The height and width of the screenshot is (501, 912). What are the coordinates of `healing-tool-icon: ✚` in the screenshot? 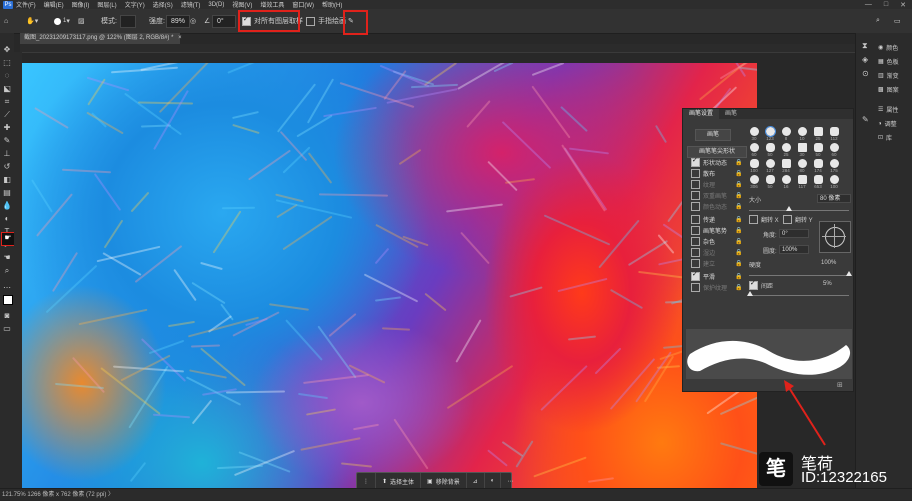 It's located at (7, 128).